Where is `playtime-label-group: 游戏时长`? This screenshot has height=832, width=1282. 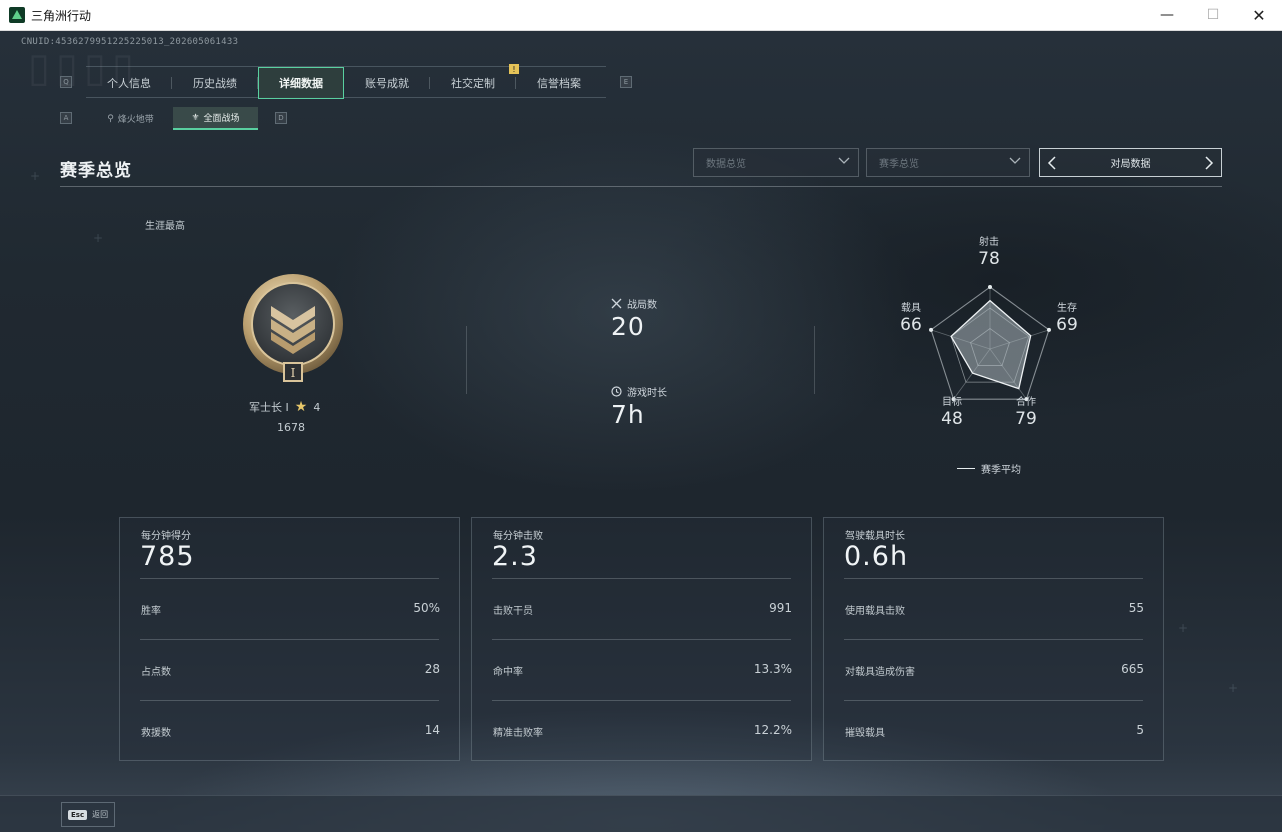
playtime-label-group: 游戏时长 is located at coordinates (639, 391).